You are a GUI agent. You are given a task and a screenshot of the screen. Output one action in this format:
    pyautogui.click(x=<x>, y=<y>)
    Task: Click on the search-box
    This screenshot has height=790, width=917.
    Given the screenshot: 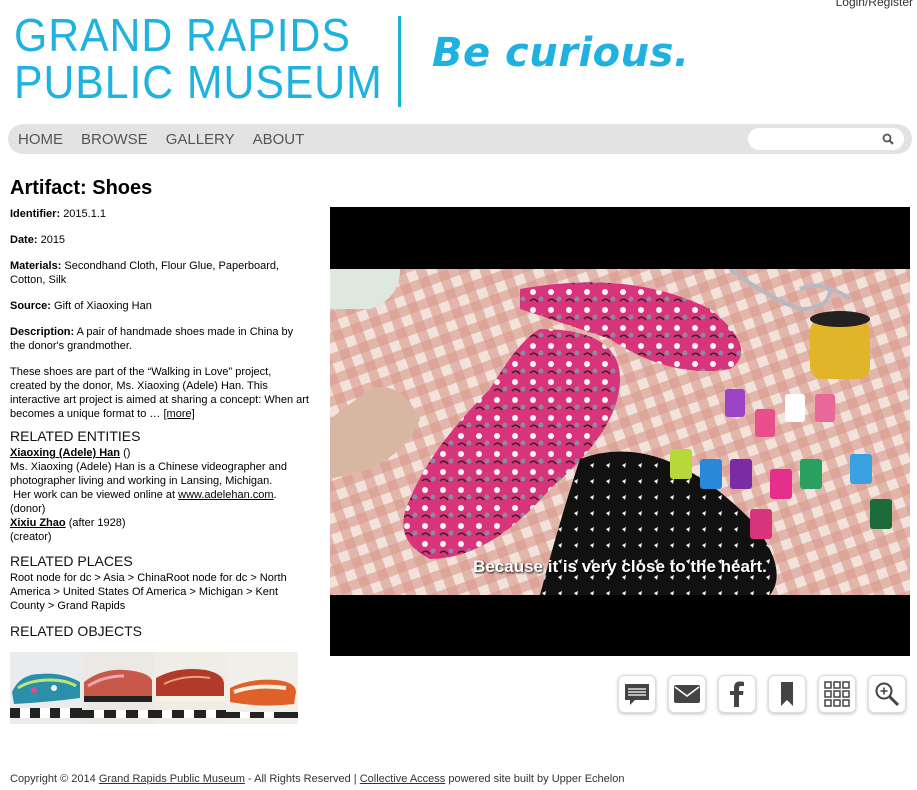 What is the action you would take?
    pyautogui.click(x=826, y=139)
    